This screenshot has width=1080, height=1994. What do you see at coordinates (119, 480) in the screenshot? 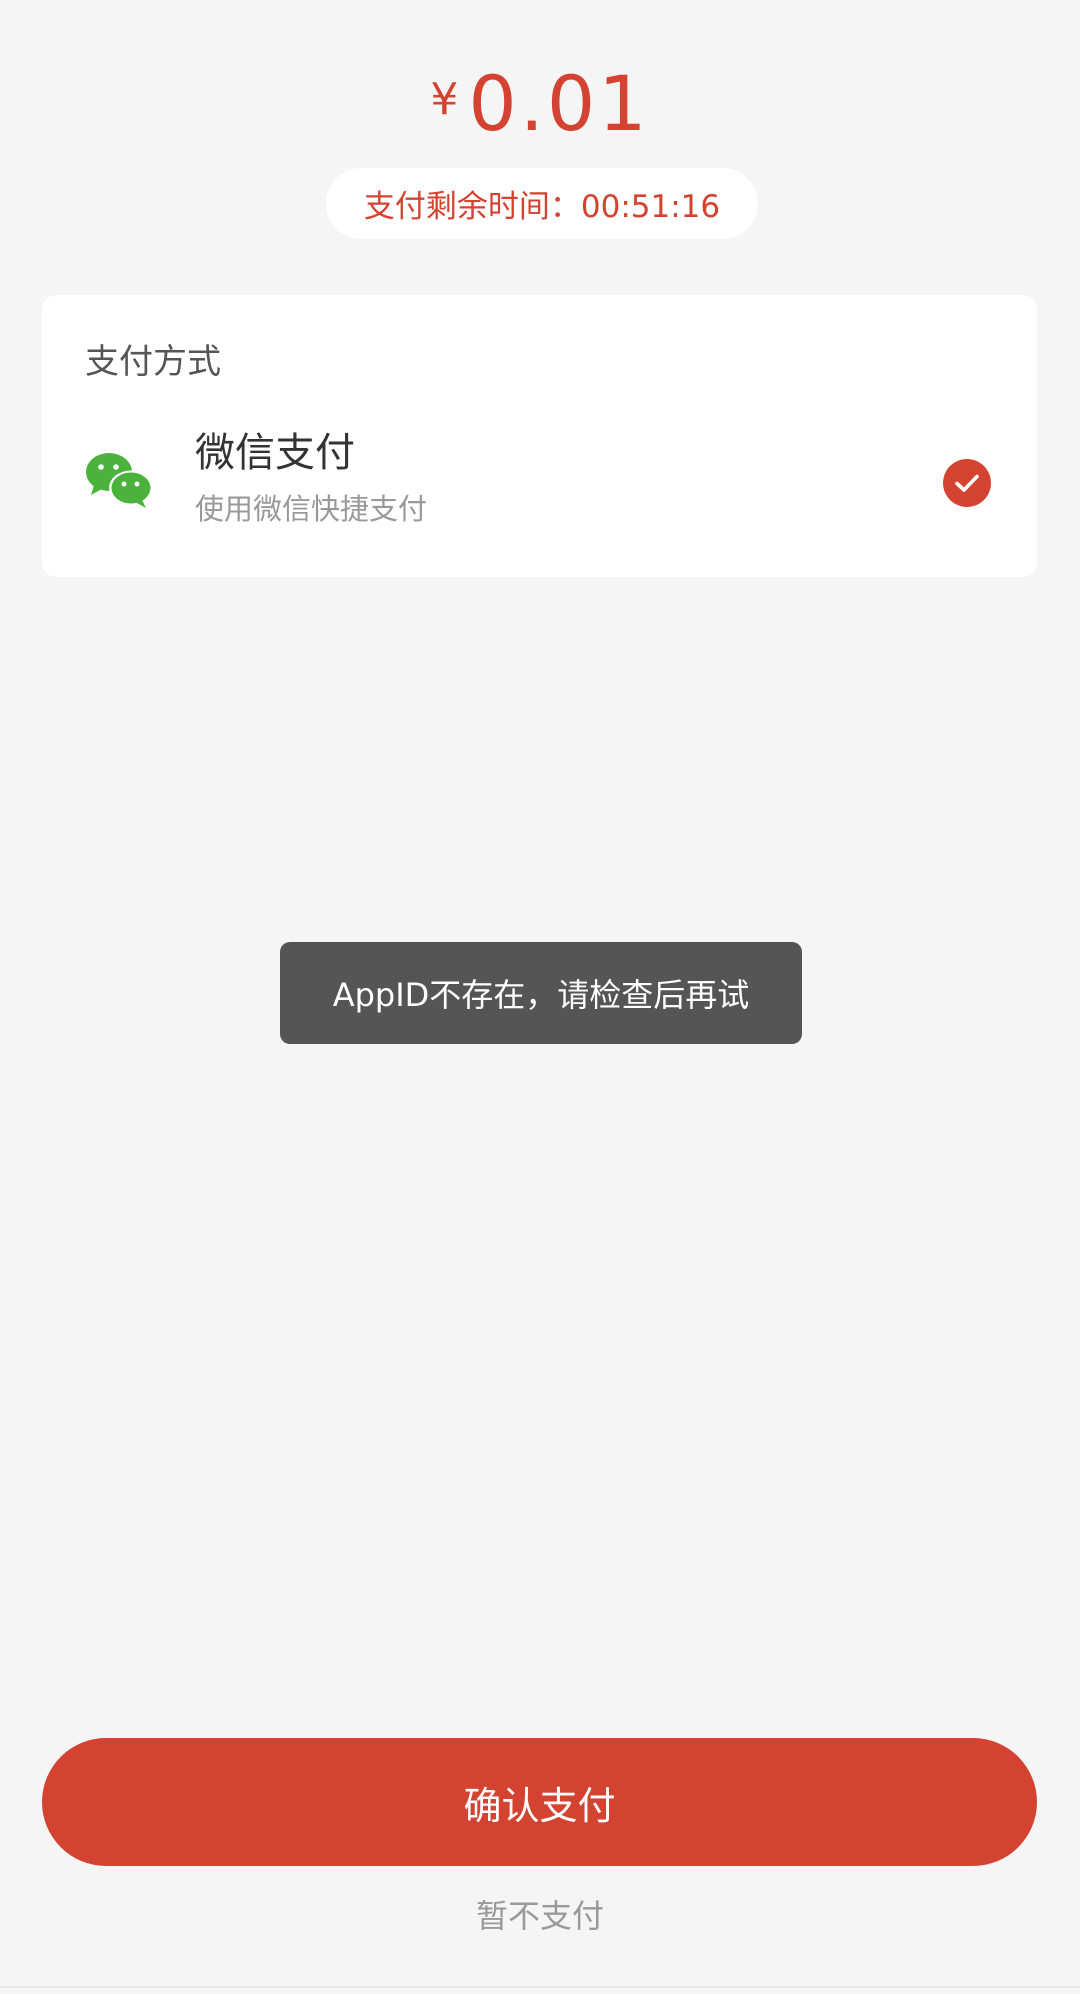
I see `wechat-icon` at bounding box center [119, 480].